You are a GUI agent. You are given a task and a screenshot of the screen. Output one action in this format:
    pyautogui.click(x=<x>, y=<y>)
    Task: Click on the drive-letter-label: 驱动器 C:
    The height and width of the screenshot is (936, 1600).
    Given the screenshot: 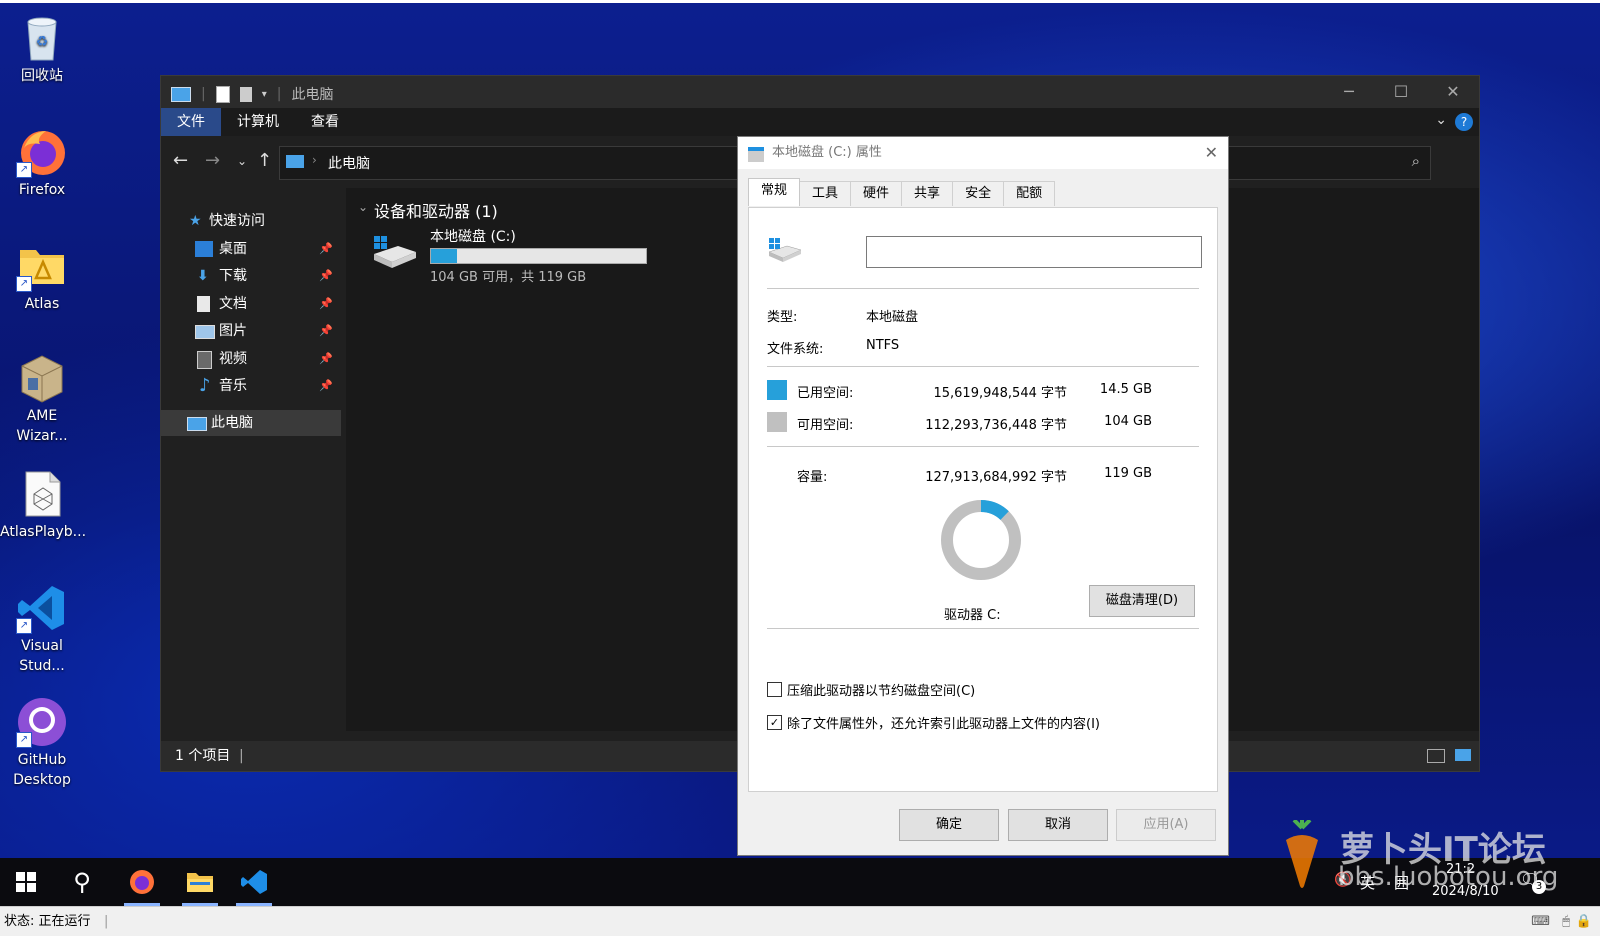 What is the action you would take?
    pyautogui.click(x=972, y=615)
    